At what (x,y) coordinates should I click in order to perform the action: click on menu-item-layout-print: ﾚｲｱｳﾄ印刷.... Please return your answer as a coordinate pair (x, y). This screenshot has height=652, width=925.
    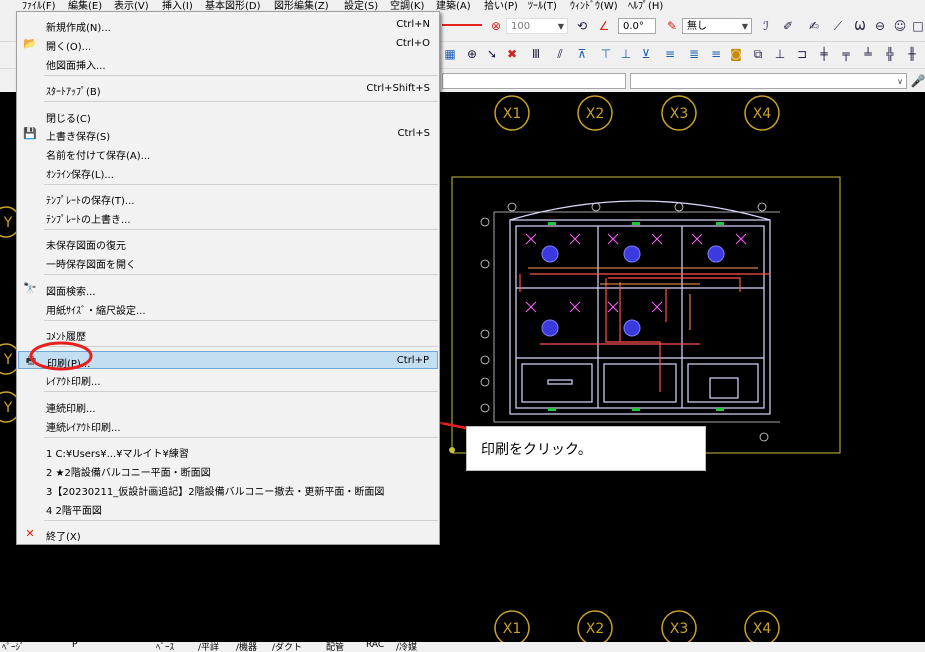
    Looking at the image, I should click on (228, 379).